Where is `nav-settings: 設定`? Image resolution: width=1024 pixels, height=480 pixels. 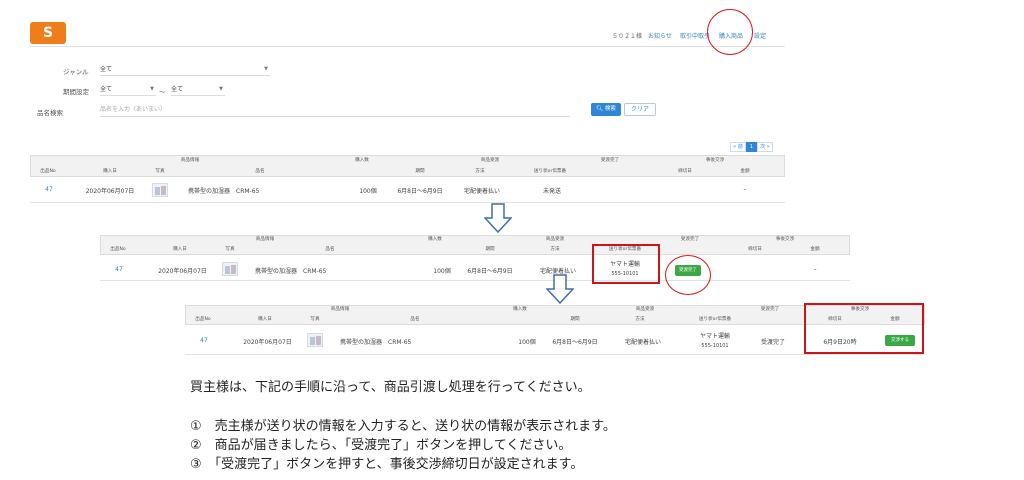
nav-settings: 設定 is located at coordinates (760, 35).